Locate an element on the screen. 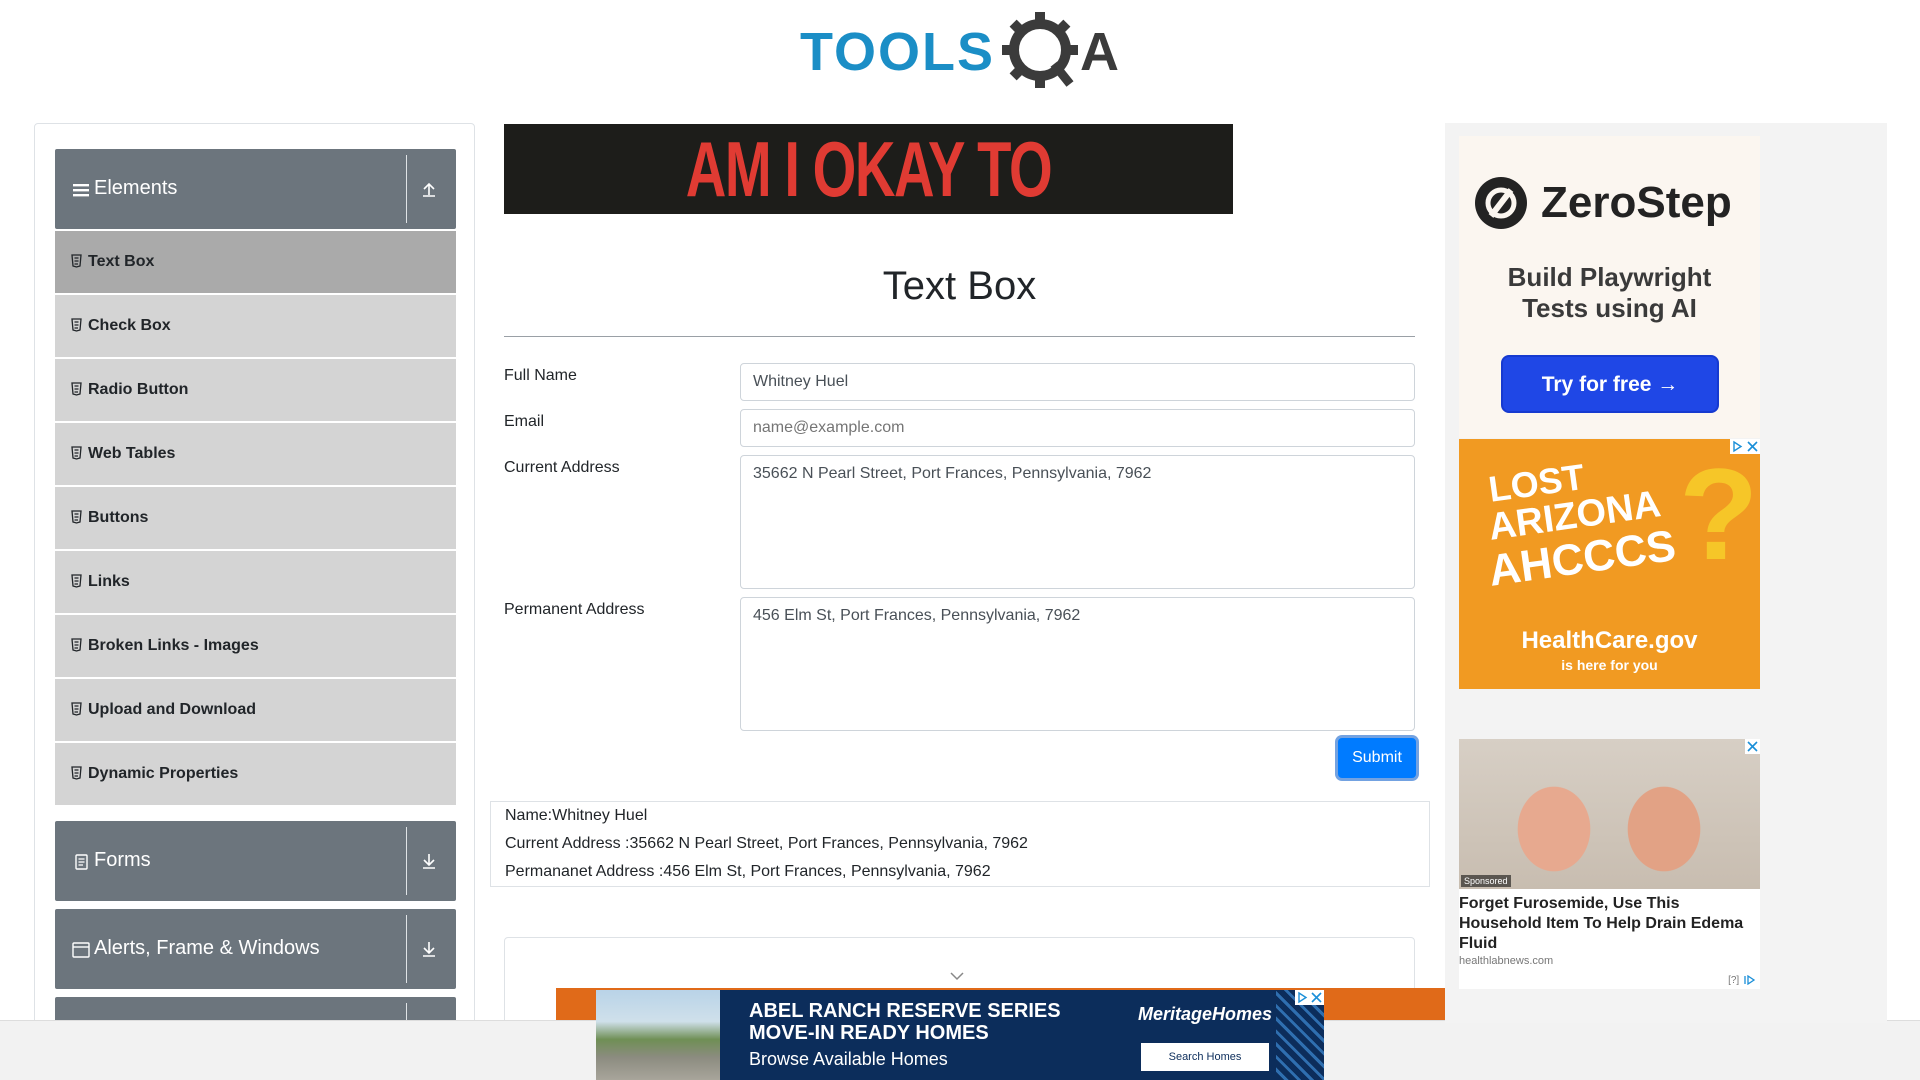  ad-headline: ABEL RANCH RESERVE SERIES is located at coordinates (905, 1011).